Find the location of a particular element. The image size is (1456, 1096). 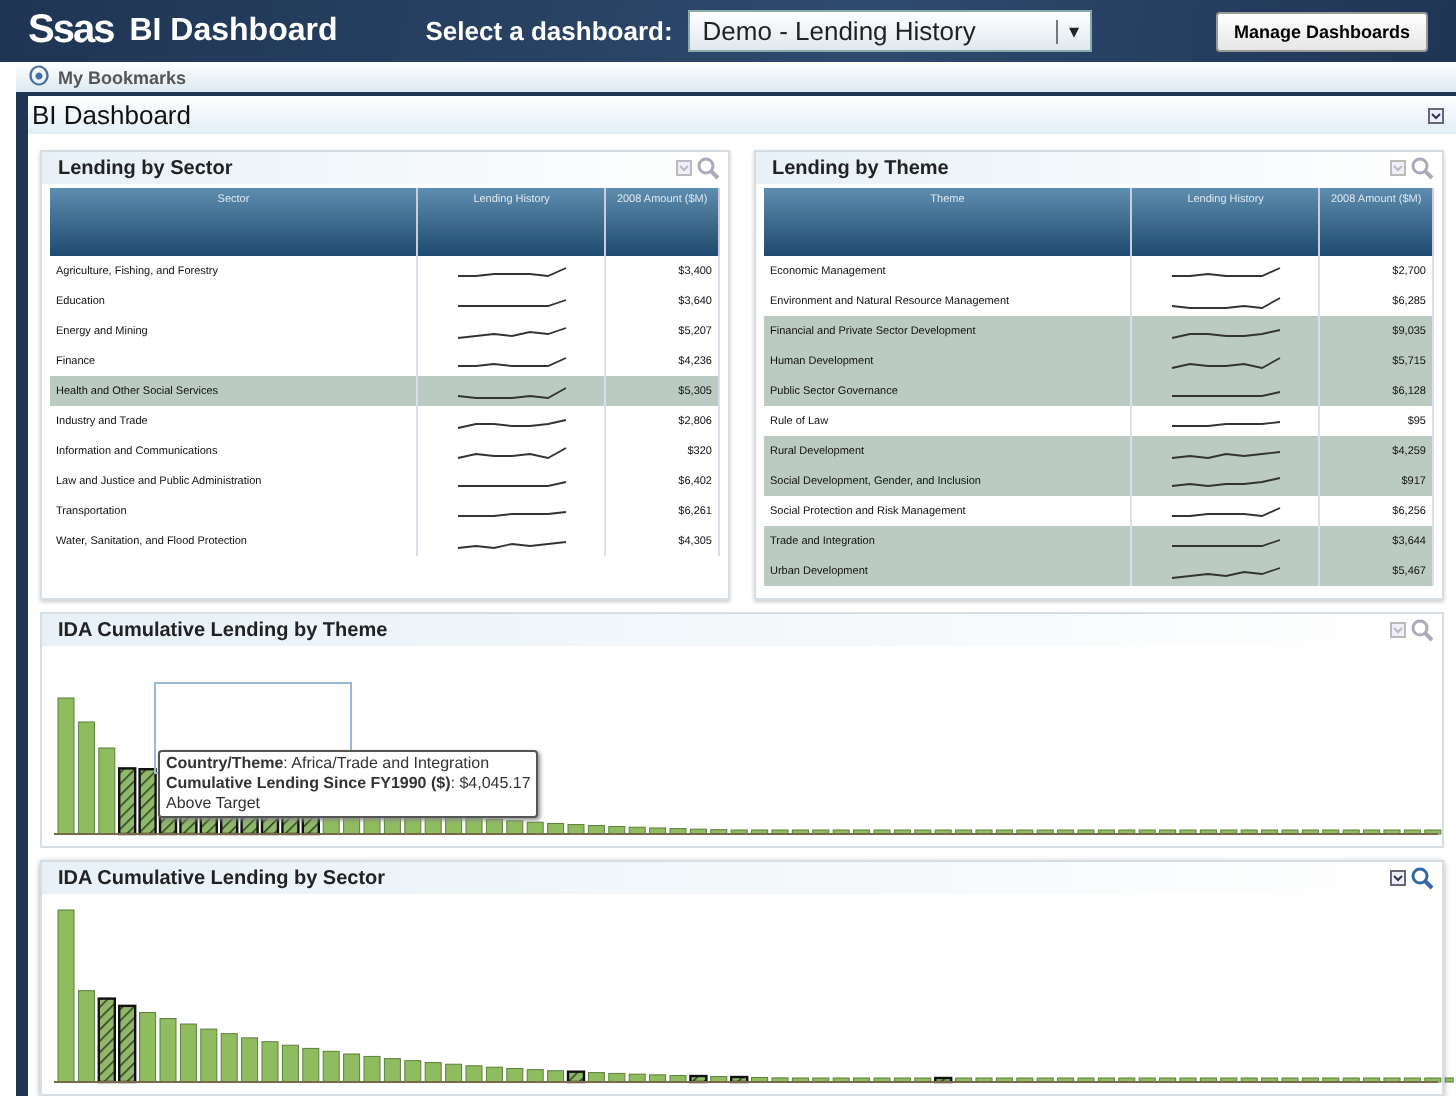

dashboard-dropdown: Demo - Lending History ▾ is located at coordinates (890, 31).